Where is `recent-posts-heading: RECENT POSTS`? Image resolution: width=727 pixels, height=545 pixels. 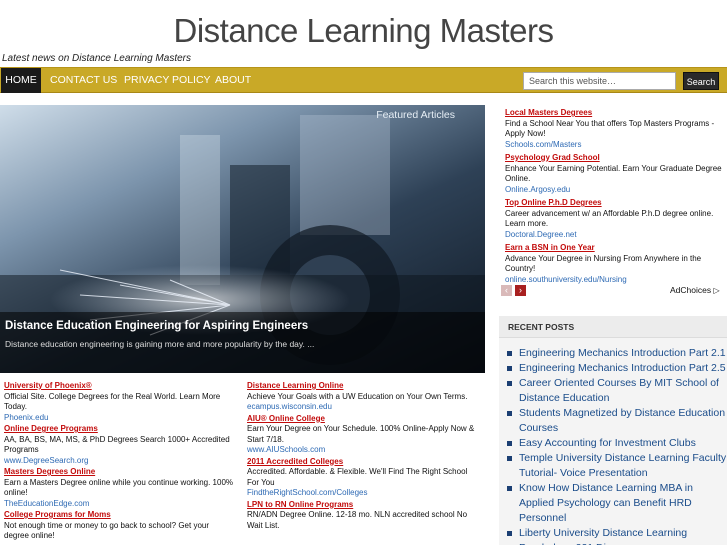
recent-posts-heading: RECENT POSTS is located at coordinates (613, 327).